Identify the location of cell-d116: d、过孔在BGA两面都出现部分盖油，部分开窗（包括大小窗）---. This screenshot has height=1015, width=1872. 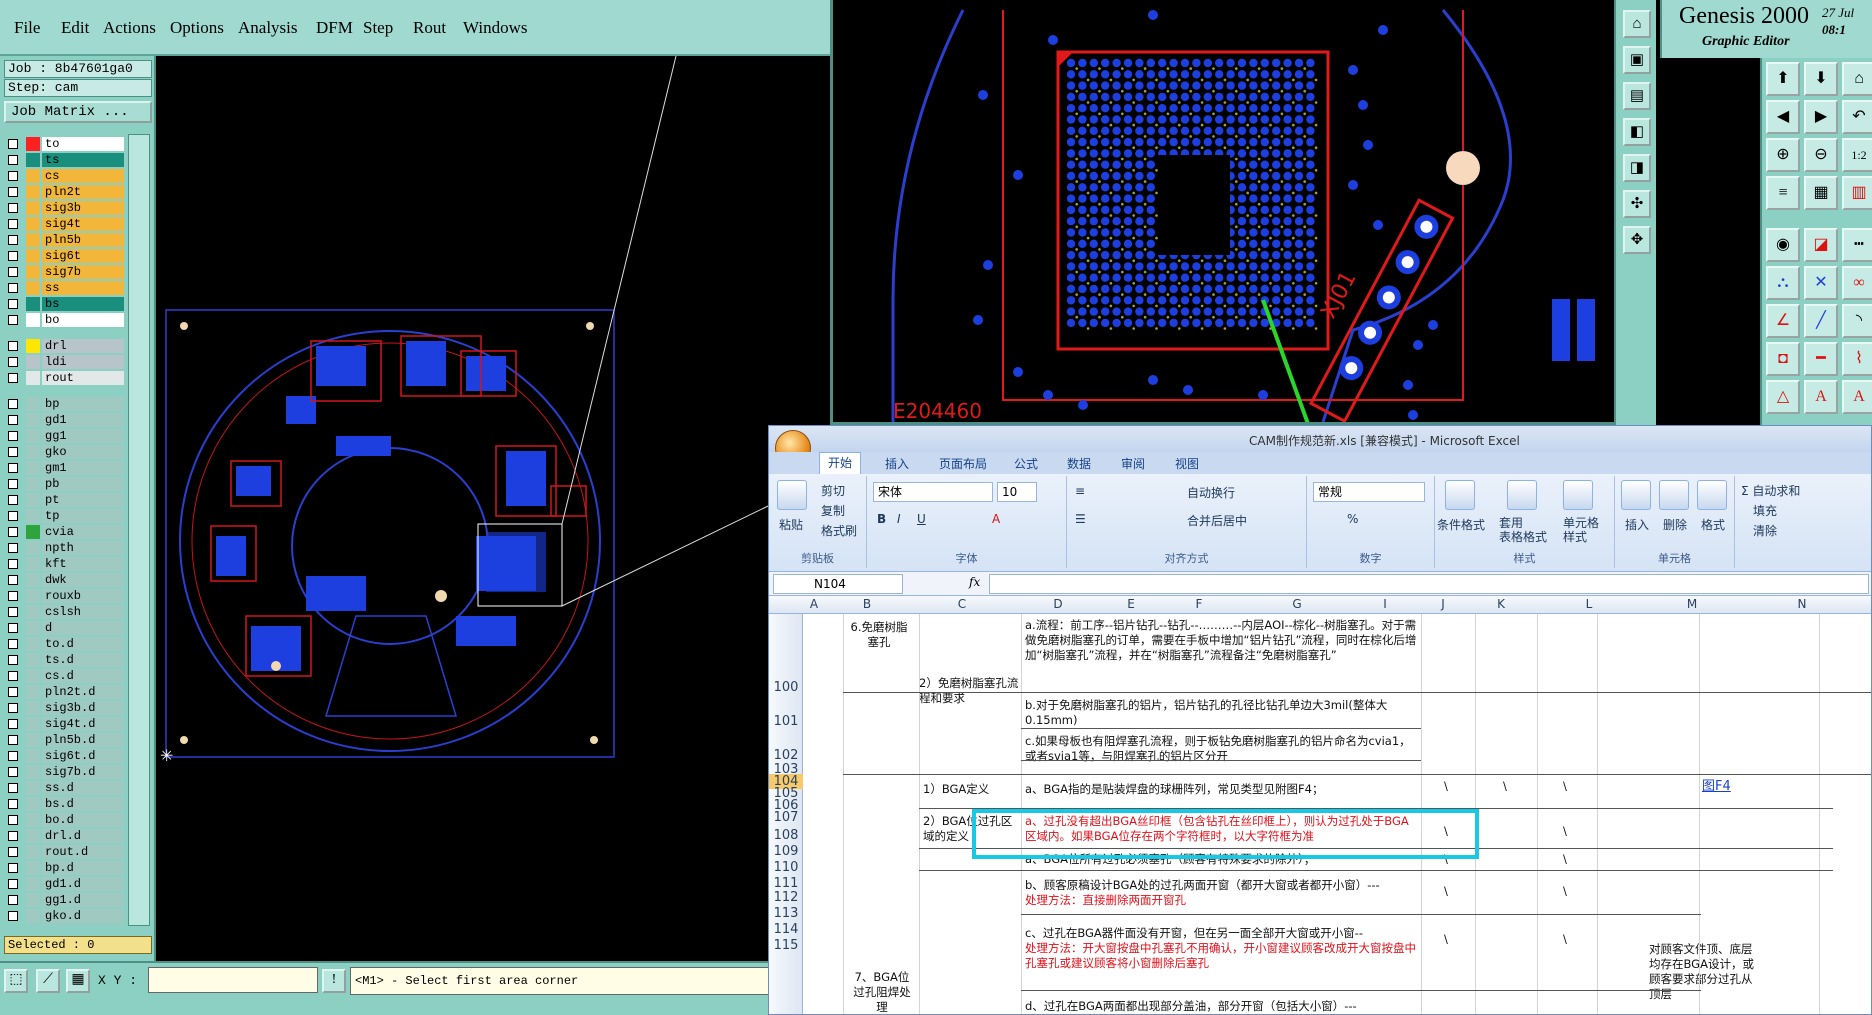
(1221, 1006).